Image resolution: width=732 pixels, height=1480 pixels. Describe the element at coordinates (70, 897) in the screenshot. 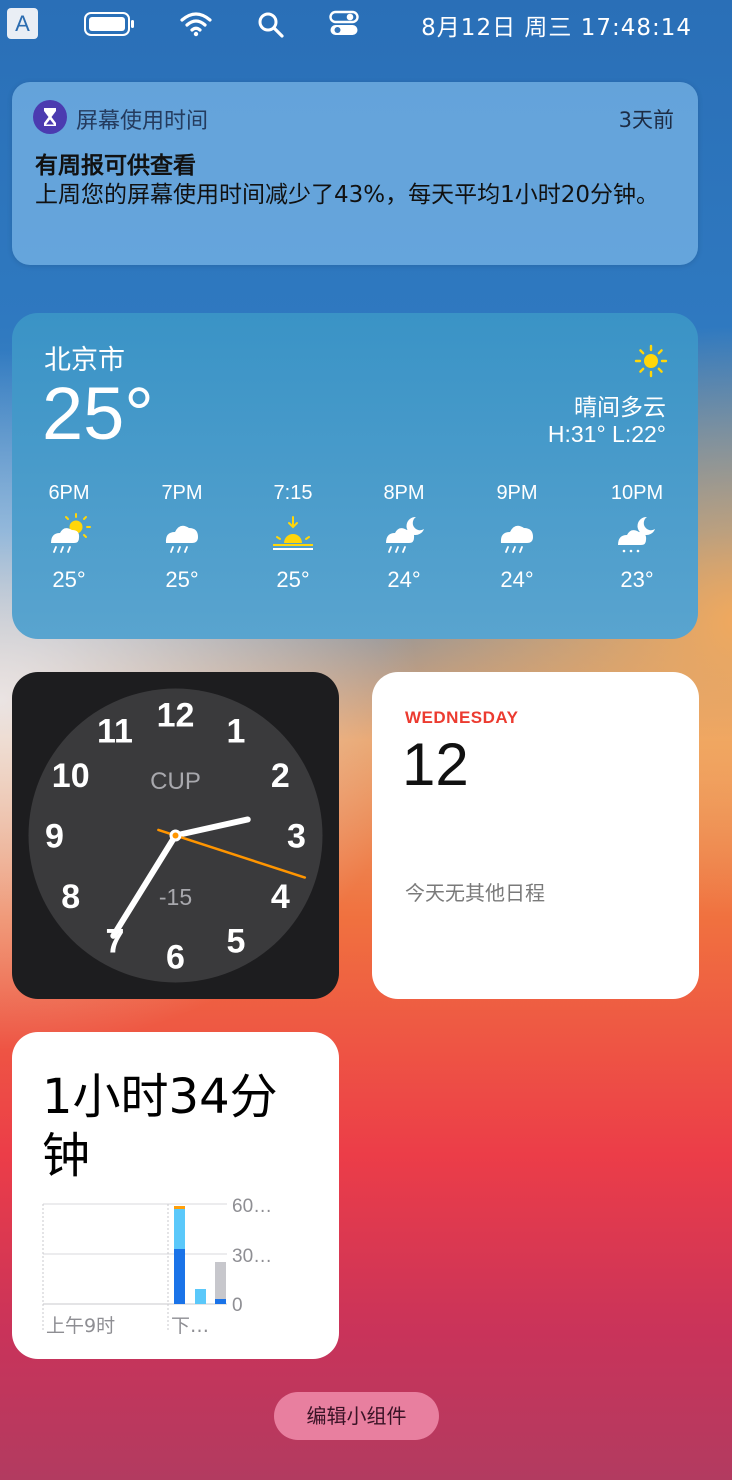

I see `clock-numeral: 8` at that location.